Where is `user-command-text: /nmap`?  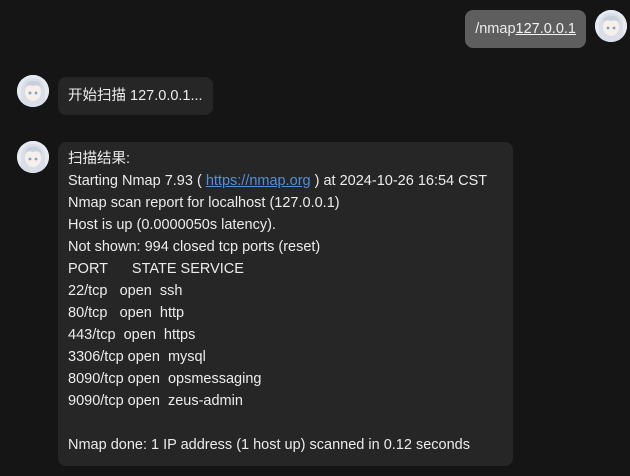 user-command-text: /nmap is located at coordinates (495, 29).